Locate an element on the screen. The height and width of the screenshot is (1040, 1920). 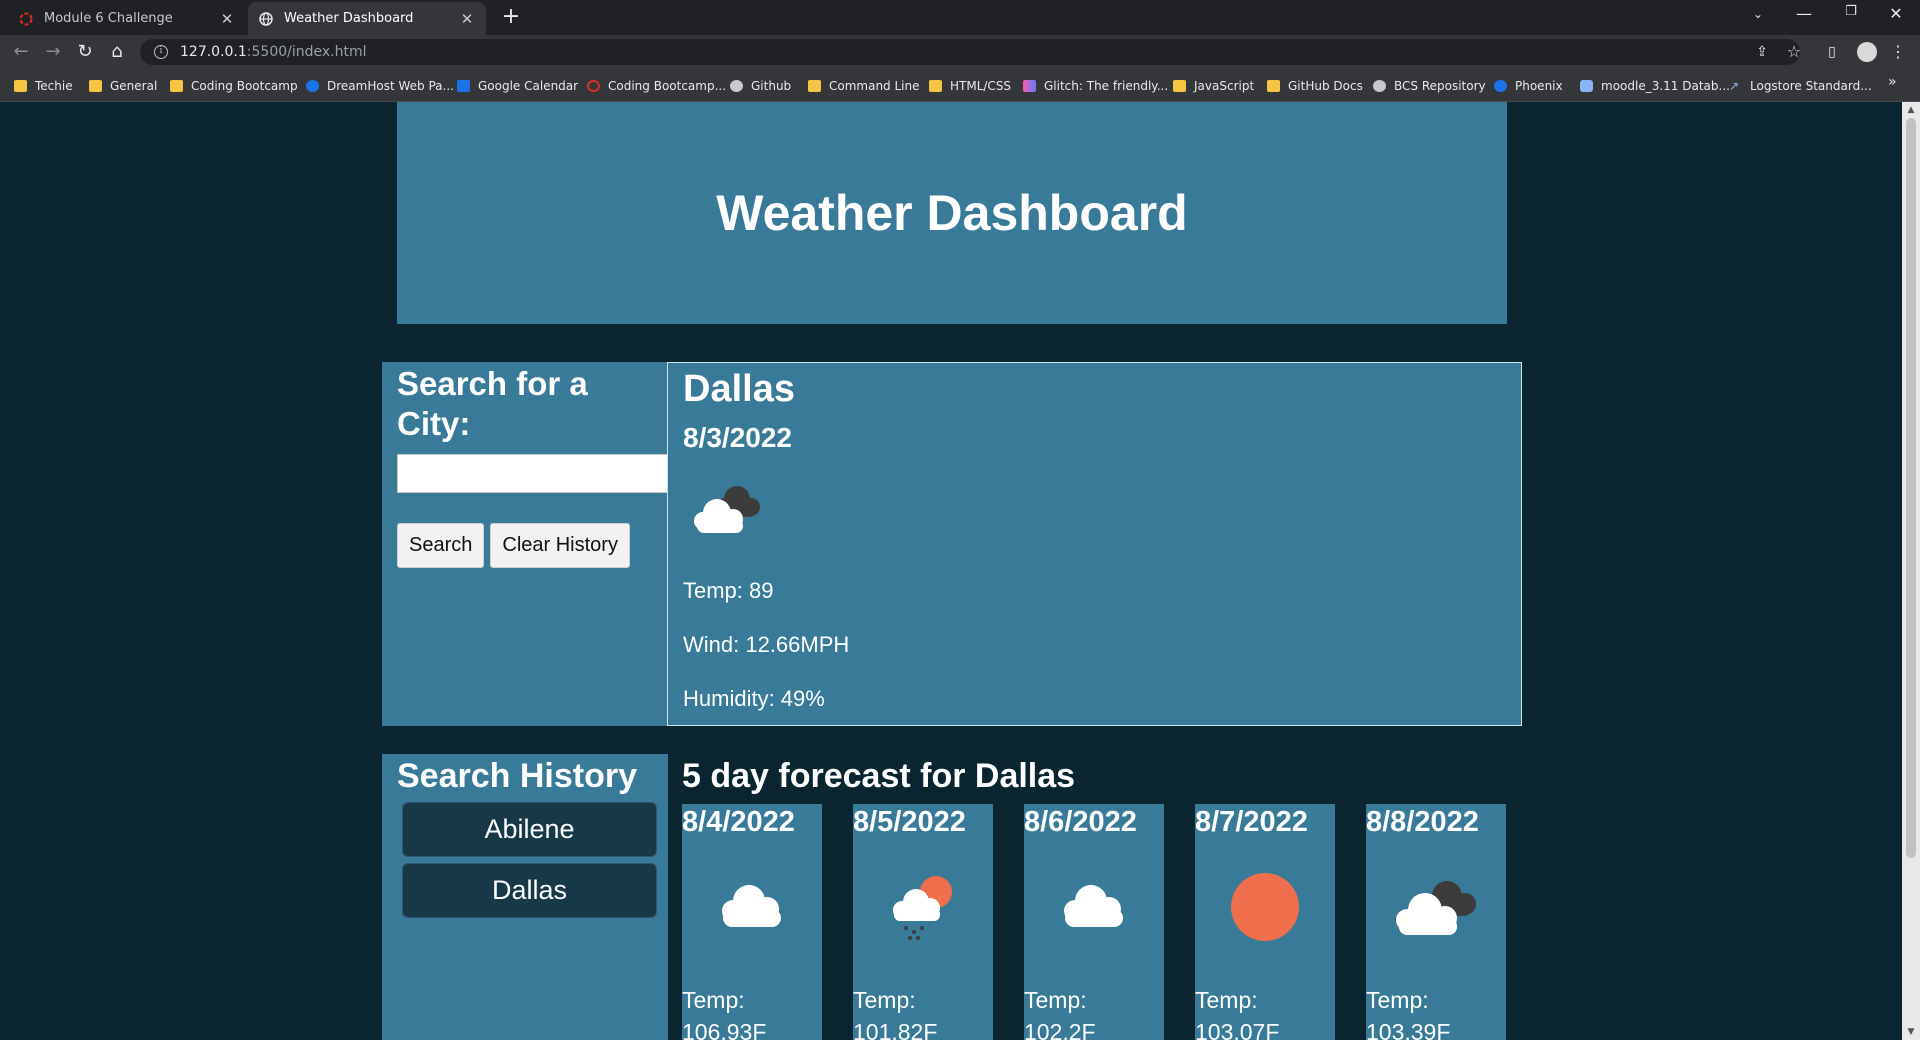
bookmark-item: Coding Bootcamp is located at coordinates (234, 86).